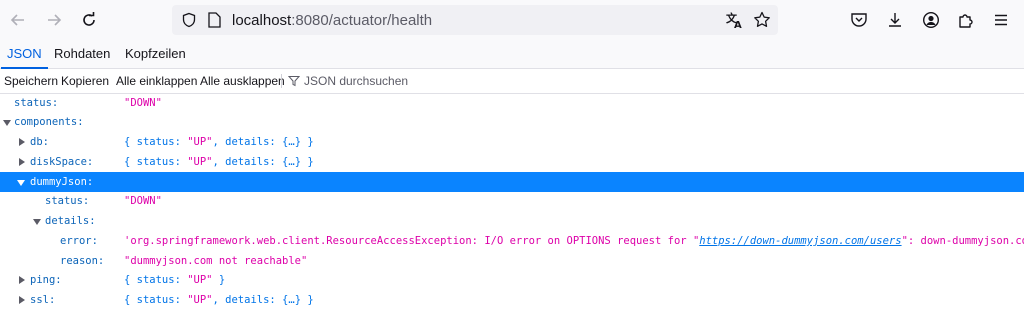  I want to click on value-ping: { status: "UP" }, so click(174, 280).